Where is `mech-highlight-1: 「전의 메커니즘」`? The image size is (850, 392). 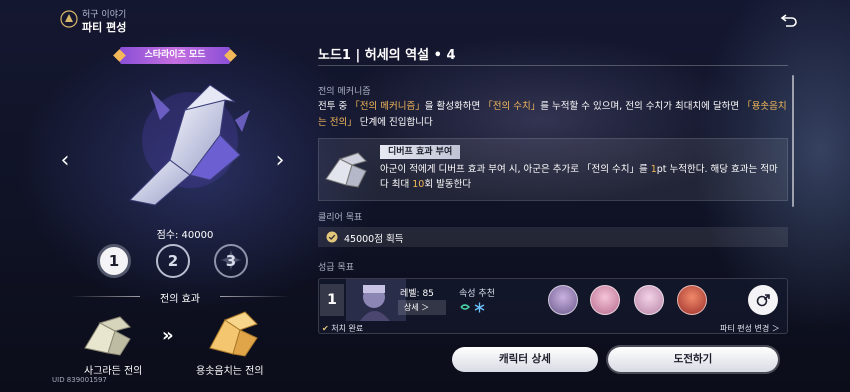 mech-highlight-1: 「전의 메커니즘」 is located at coordinates (387, 106).